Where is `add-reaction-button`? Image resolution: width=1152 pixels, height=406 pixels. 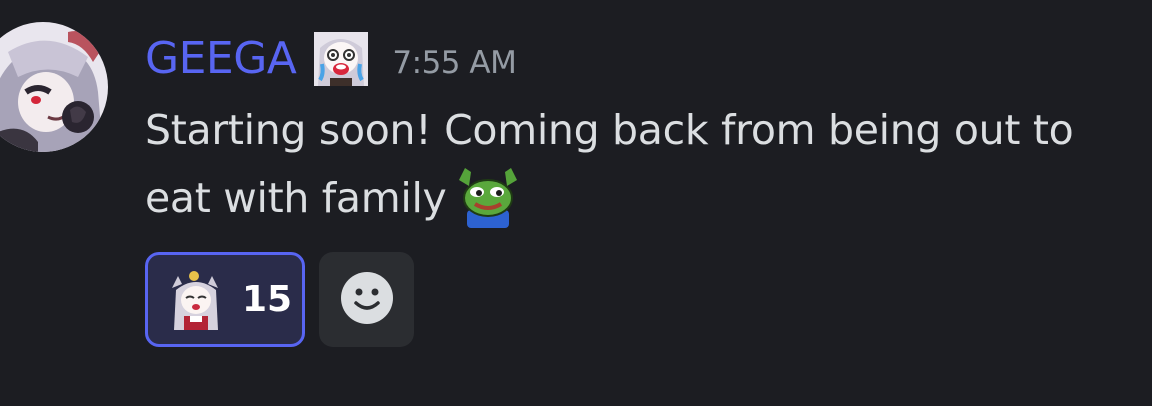
add-reaction-button is located at coordinates (366, 299).